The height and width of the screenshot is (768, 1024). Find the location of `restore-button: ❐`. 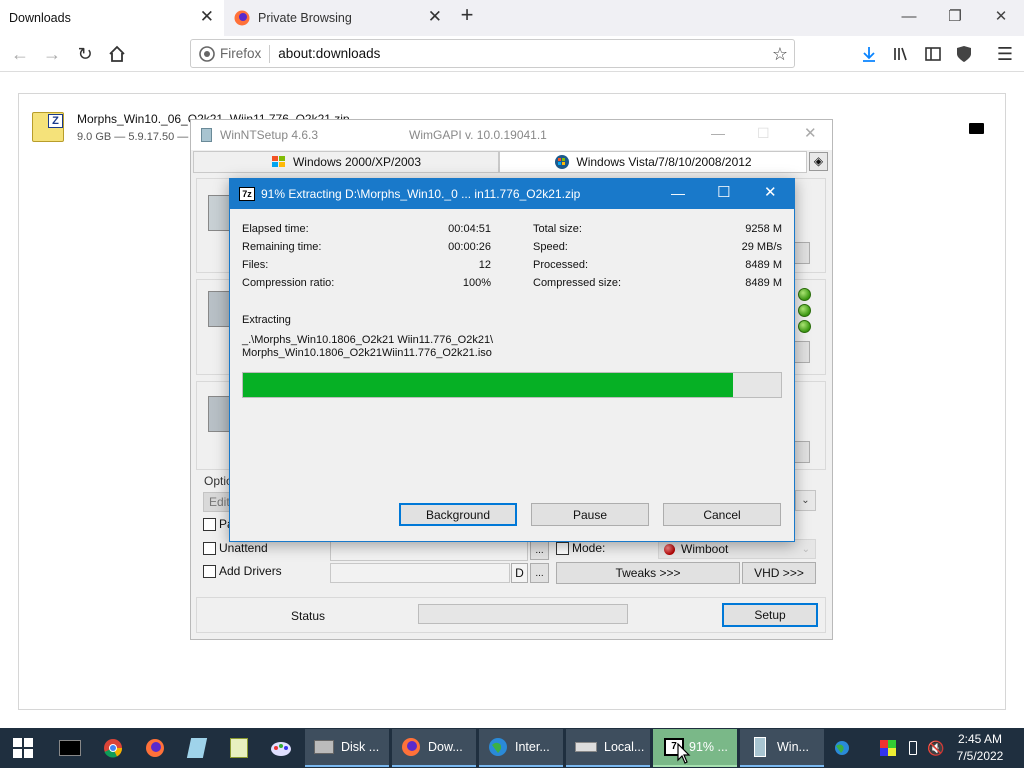

restore-button: ❐ is located at coordinates (955, 16).